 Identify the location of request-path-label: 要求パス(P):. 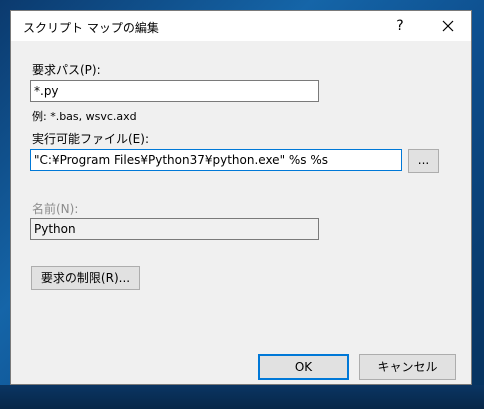
(66, 70).